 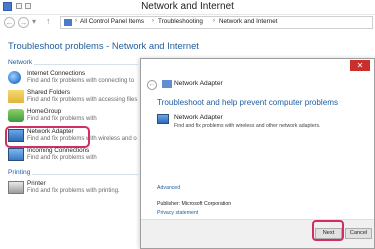 I want to click on close-button: ✕, so click(x=360, y=65).